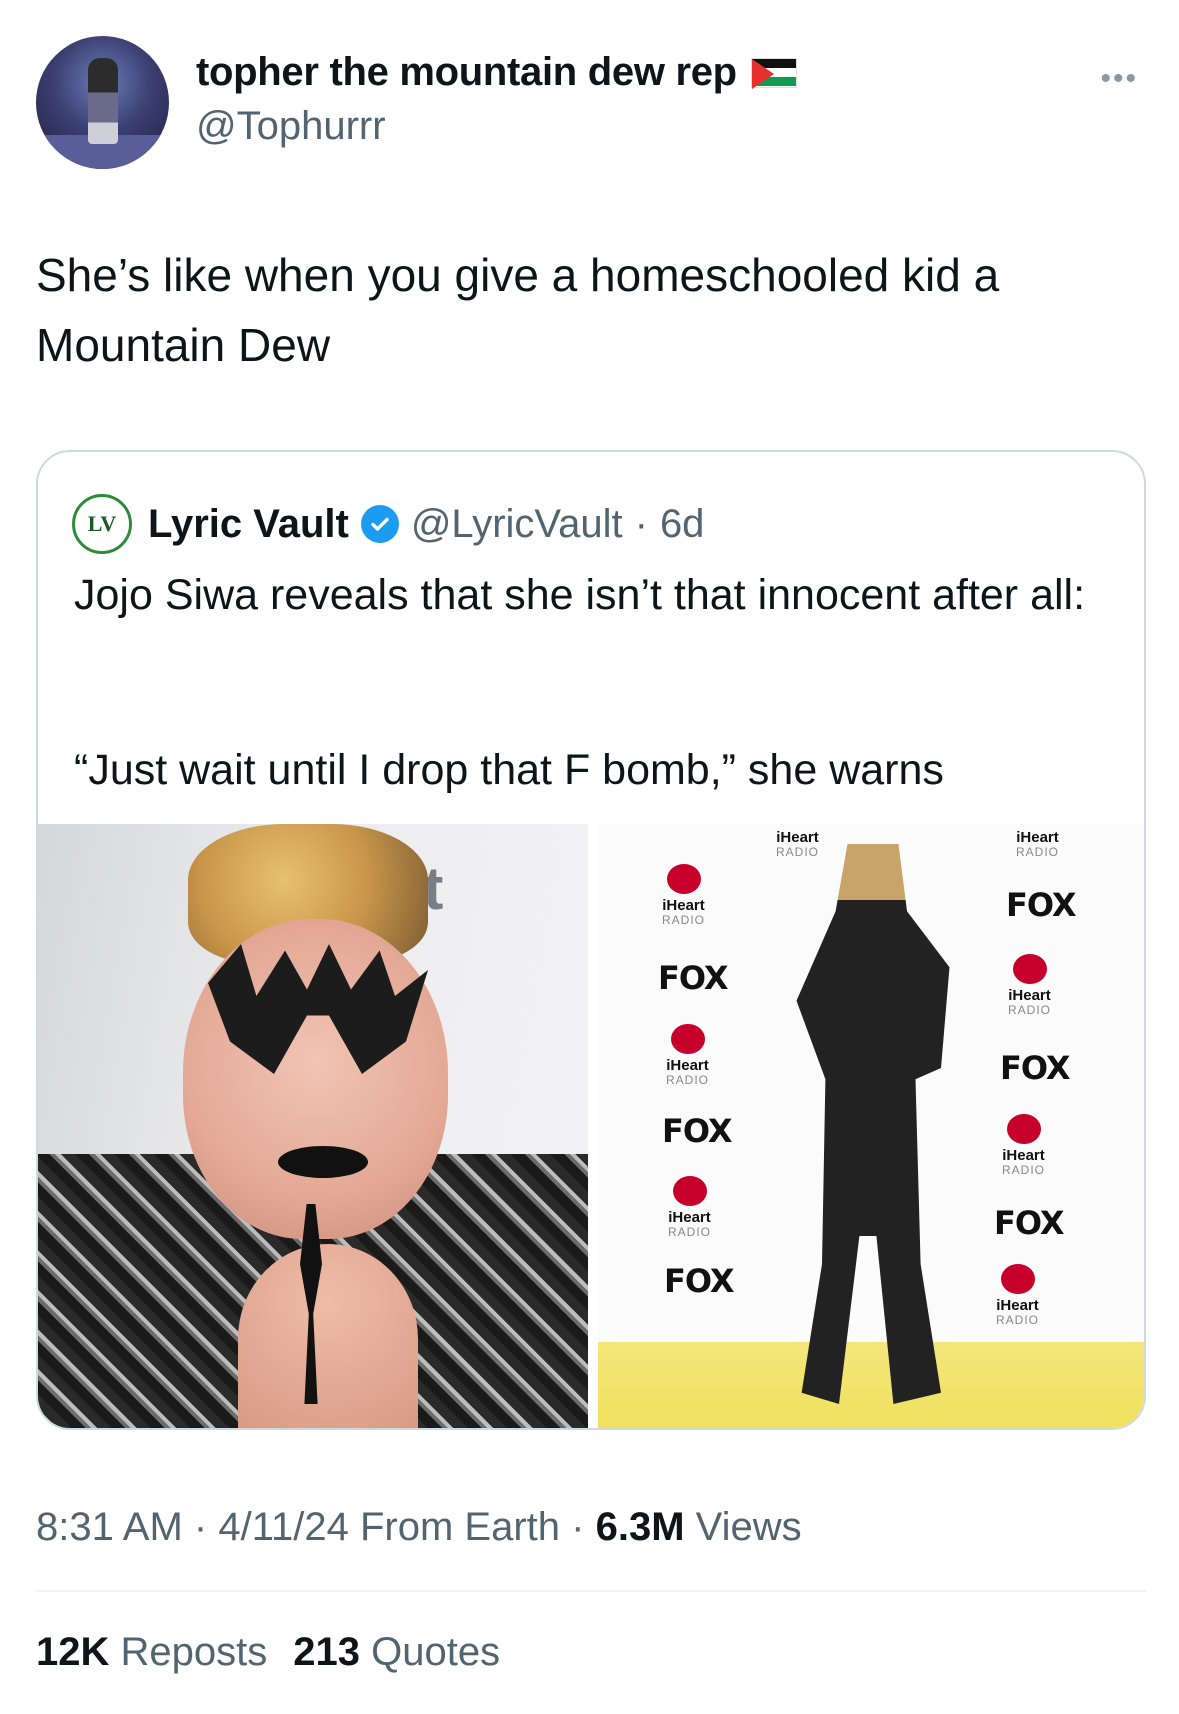 The image size is (1179, 1714). What do you see at coordinates (591, 1591) in the screenshot?
I see `divider` at bounding box center [591, 1591].